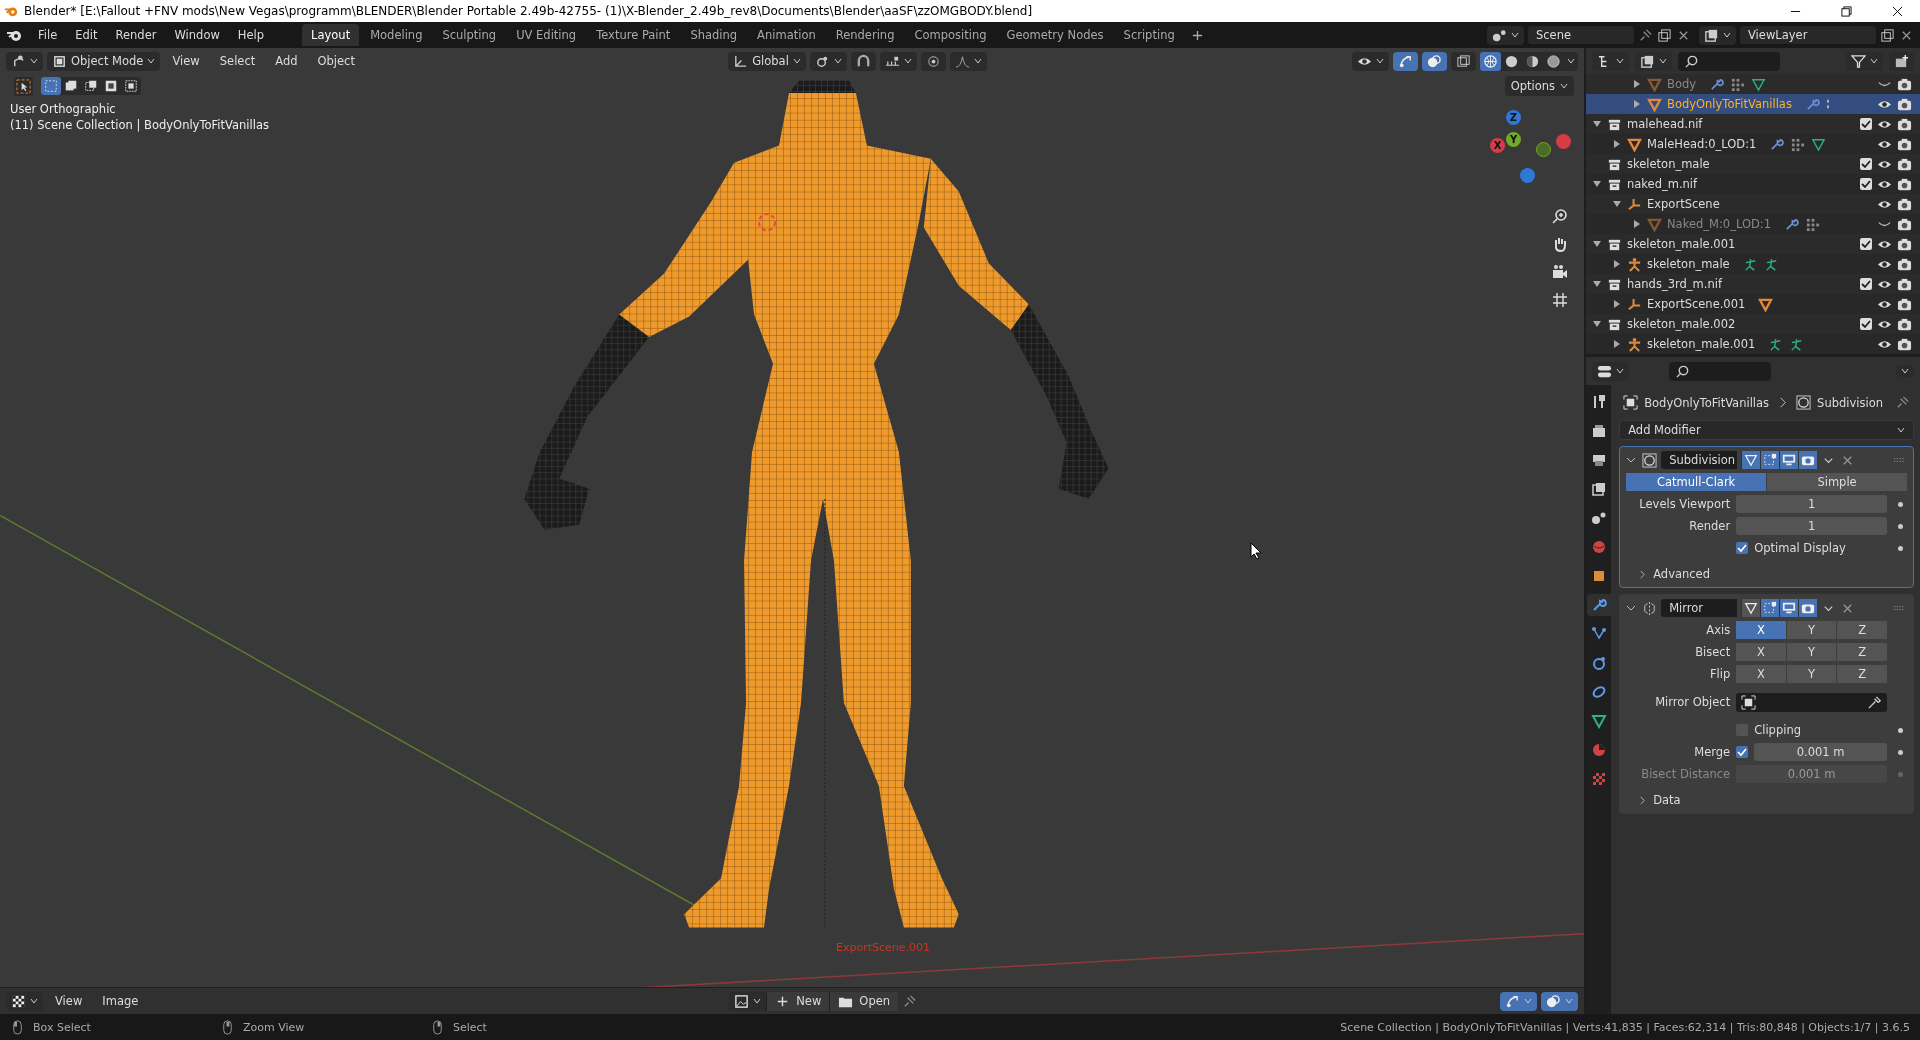 The width and height of the screenshot is (1920, 1040). I want to click on outliner-item-name: BodyOnlyToFitVanillas, so click(1729, 104).